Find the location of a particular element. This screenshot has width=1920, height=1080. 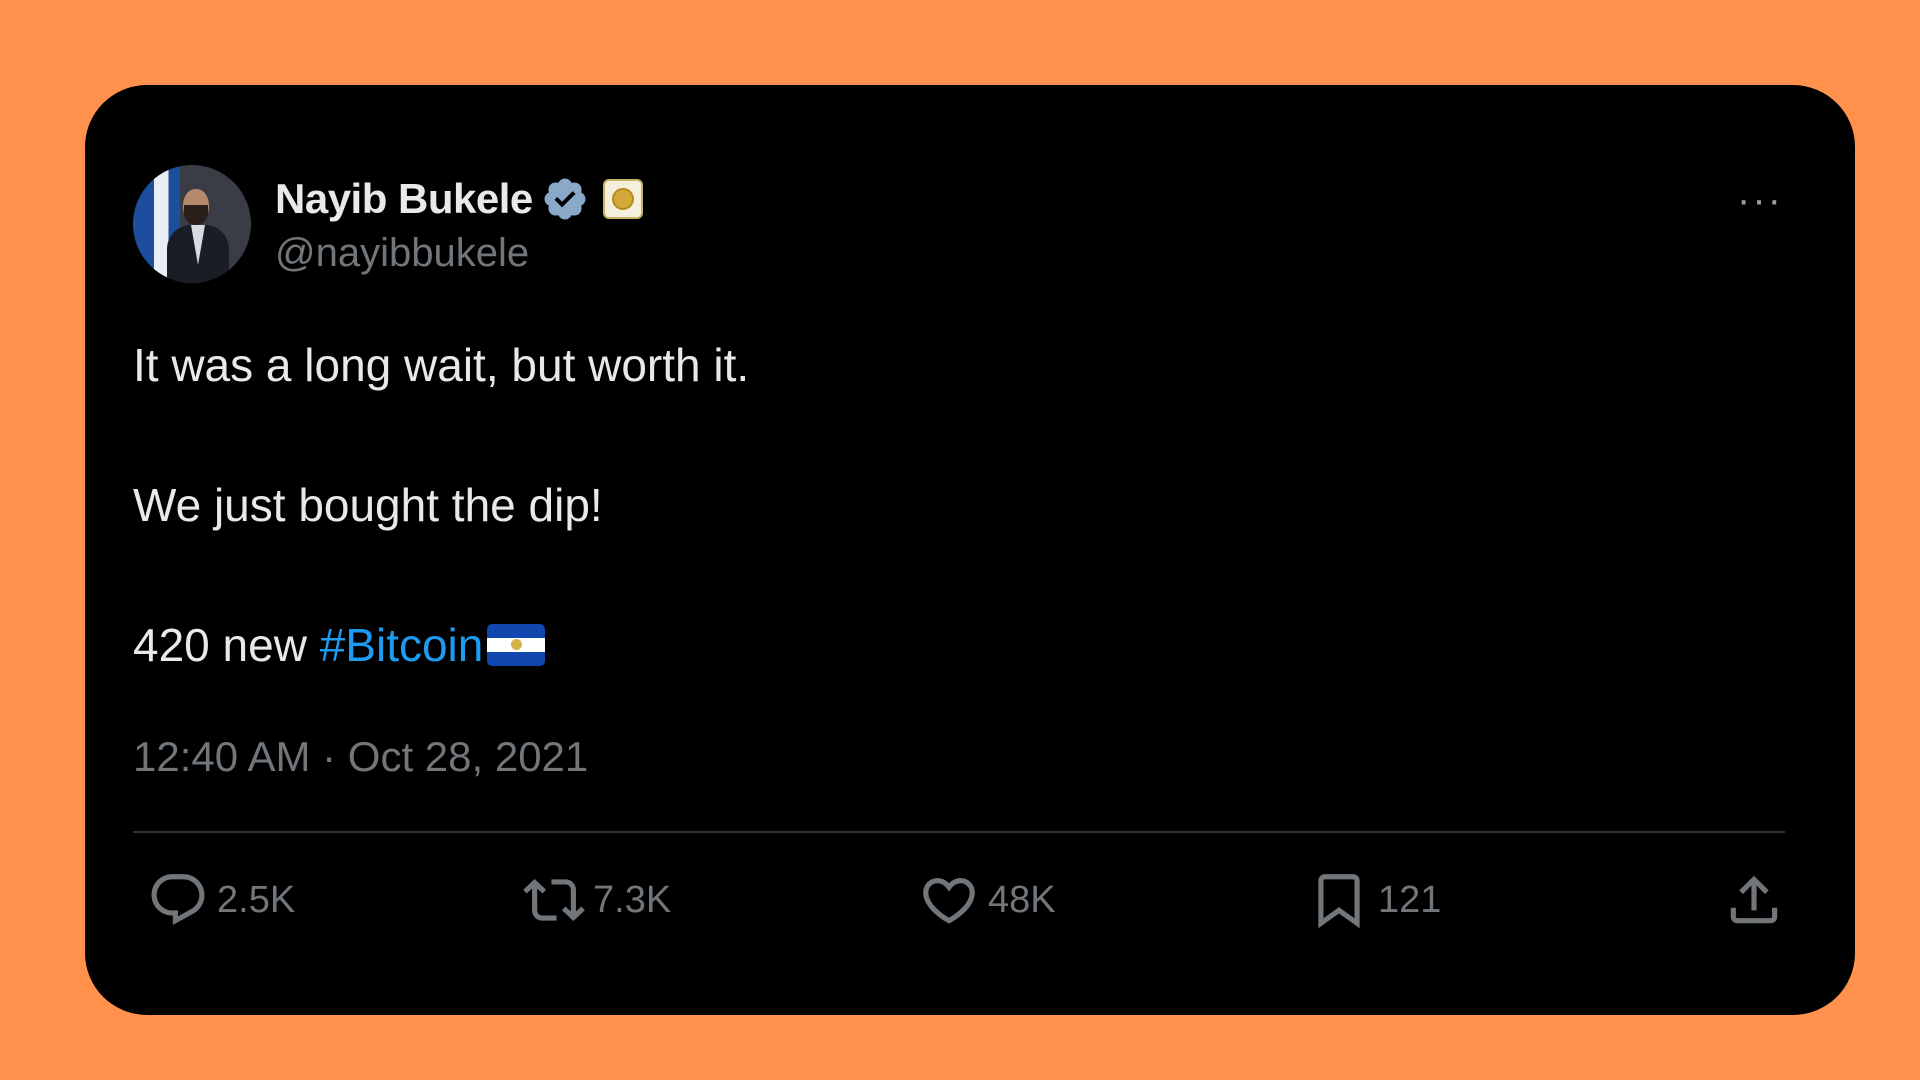

government-seal-icon is located at coordinates (622, 199).